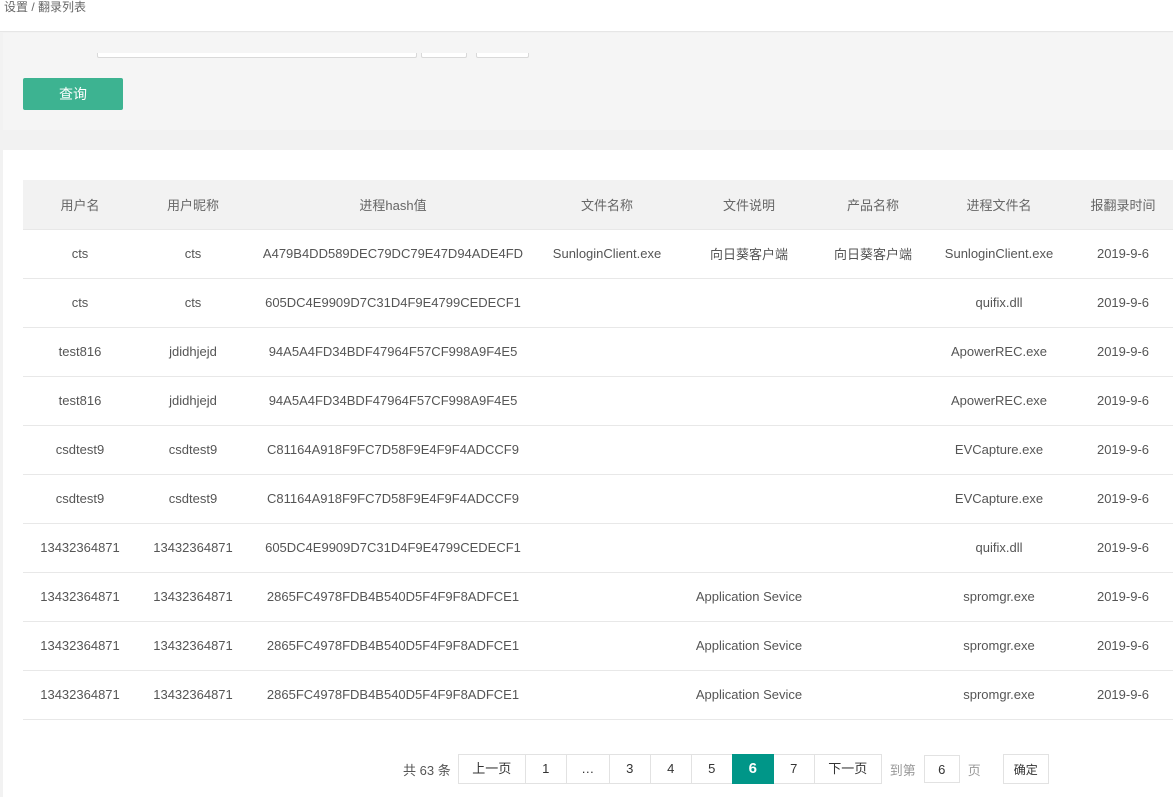 The height and width of the screenshot is (797, 1173). Describe the element at coordinates (491, 769) in the screenshot. I see `prev-page-button: 上一页` at that location.